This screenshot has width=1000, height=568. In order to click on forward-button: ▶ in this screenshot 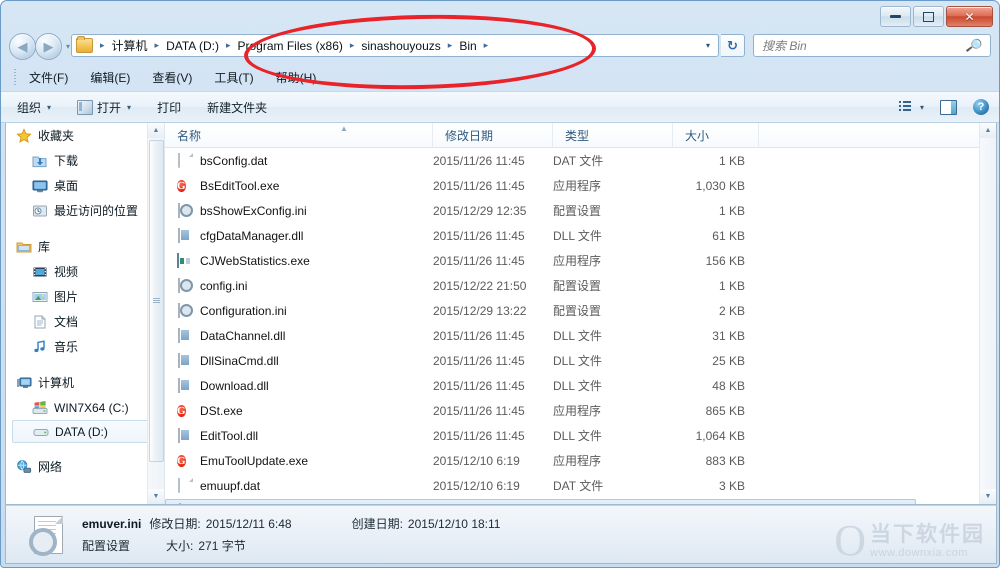, I will do `click(48, 46)`.